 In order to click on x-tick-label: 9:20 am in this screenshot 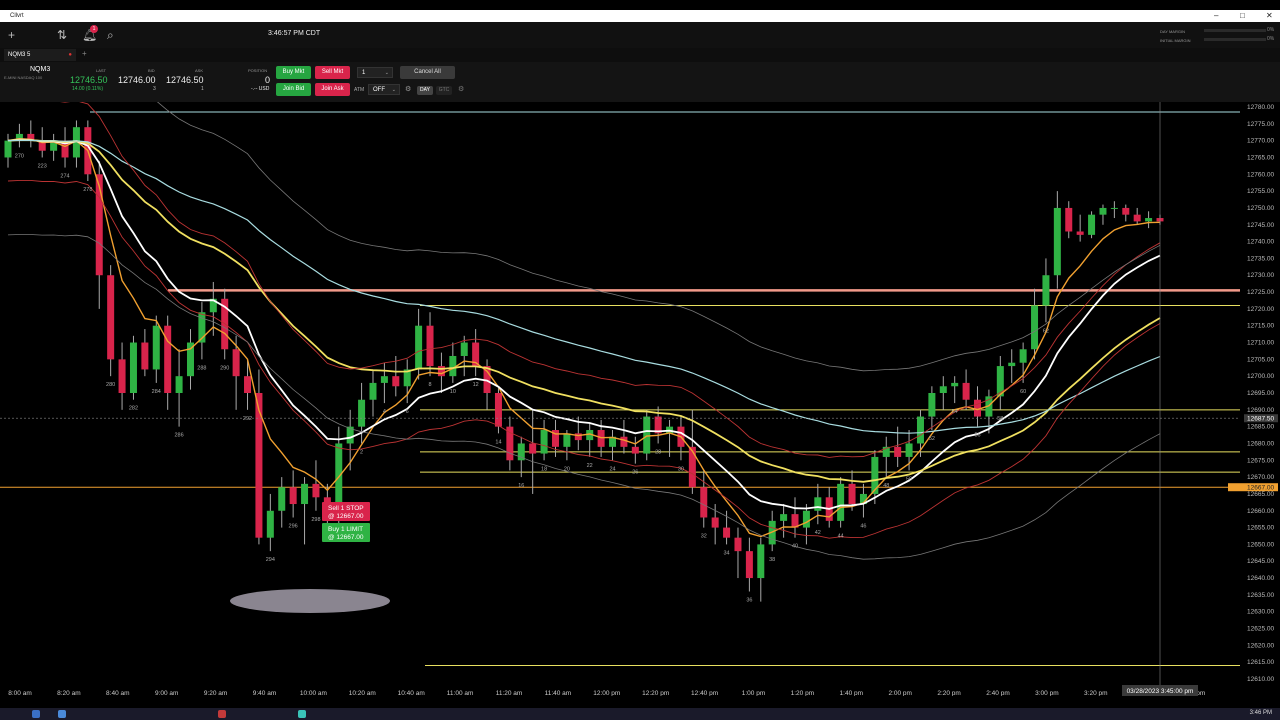, I will do `click(216, 693)`.